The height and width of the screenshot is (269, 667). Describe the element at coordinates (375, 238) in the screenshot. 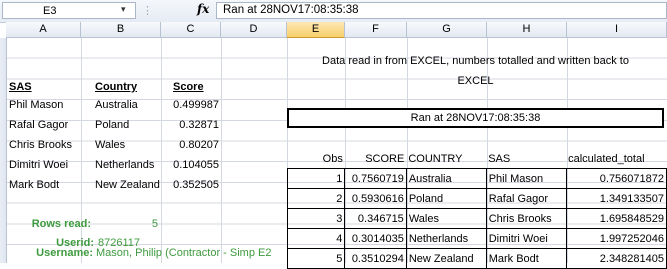

I see `score: 0.3014035` at that location.